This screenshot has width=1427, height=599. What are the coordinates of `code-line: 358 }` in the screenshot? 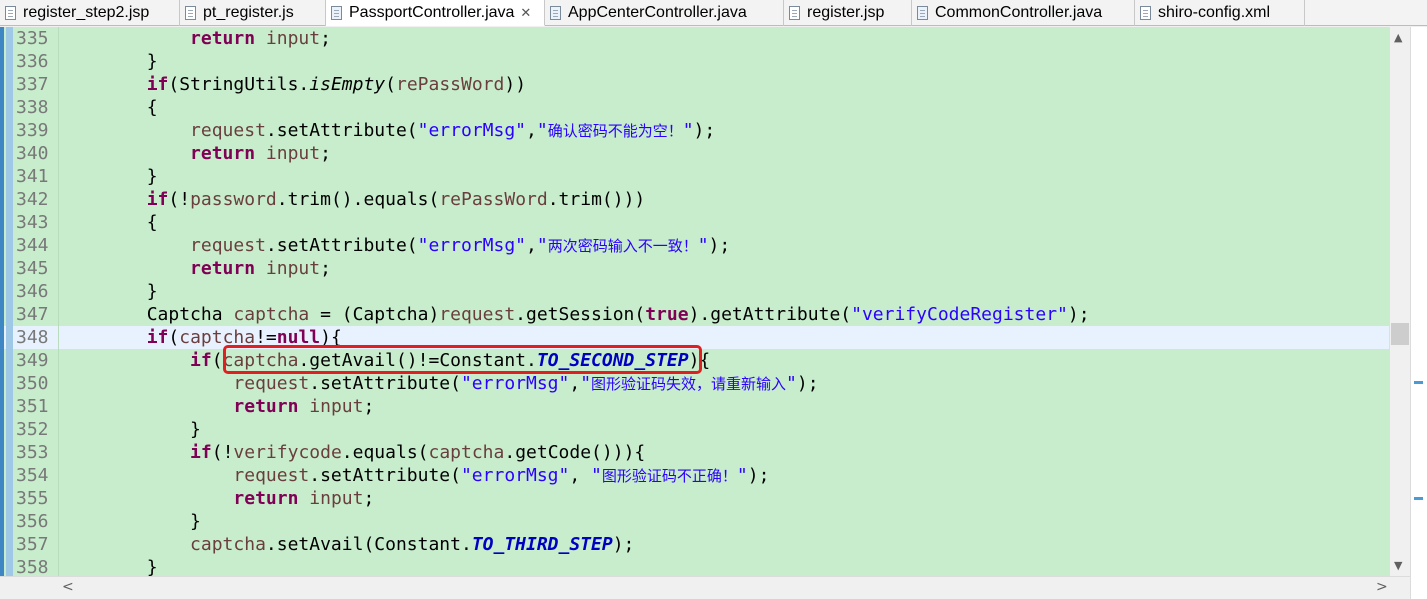 It's located at (694, 566).